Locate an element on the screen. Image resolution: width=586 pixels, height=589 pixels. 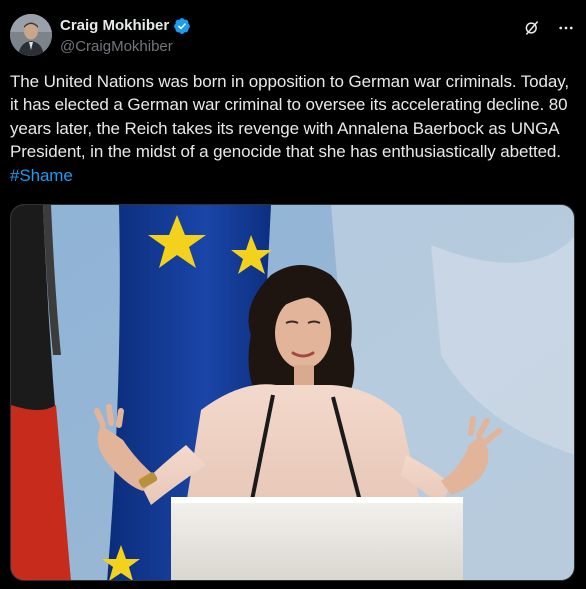
author-names: Craig Mokhiber @CraigMokhiber is located at coordinates (125, 36).